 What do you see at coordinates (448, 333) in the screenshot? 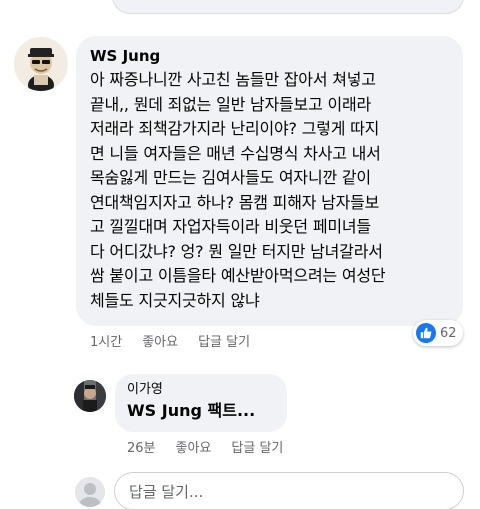
I see `reaction-count: 62` at bounding box center [448, 333].